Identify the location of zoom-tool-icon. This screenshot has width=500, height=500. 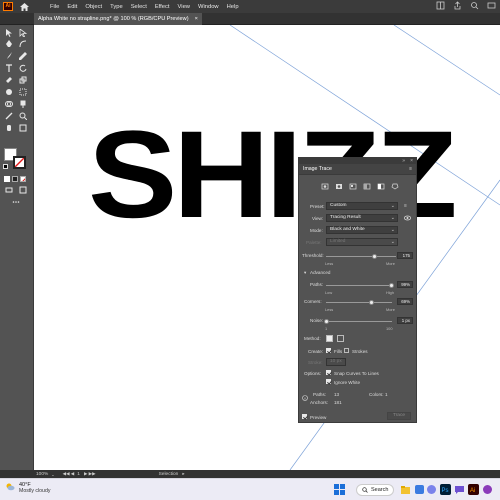
(23, 115).